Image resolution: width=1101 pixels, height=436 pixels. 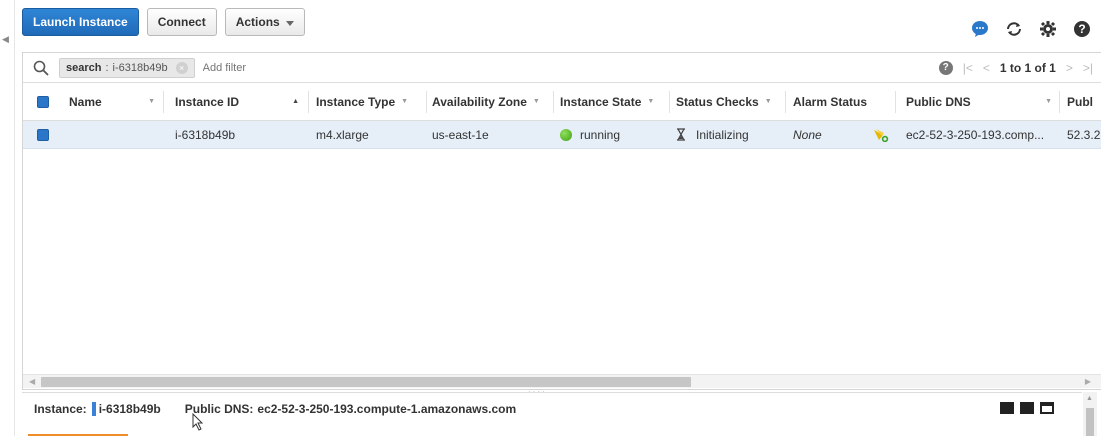 What do you see at coordinates (32, 381) in the screenshot?
I see `scroll-left-icon: ◀` at bounding box center [32, 381].